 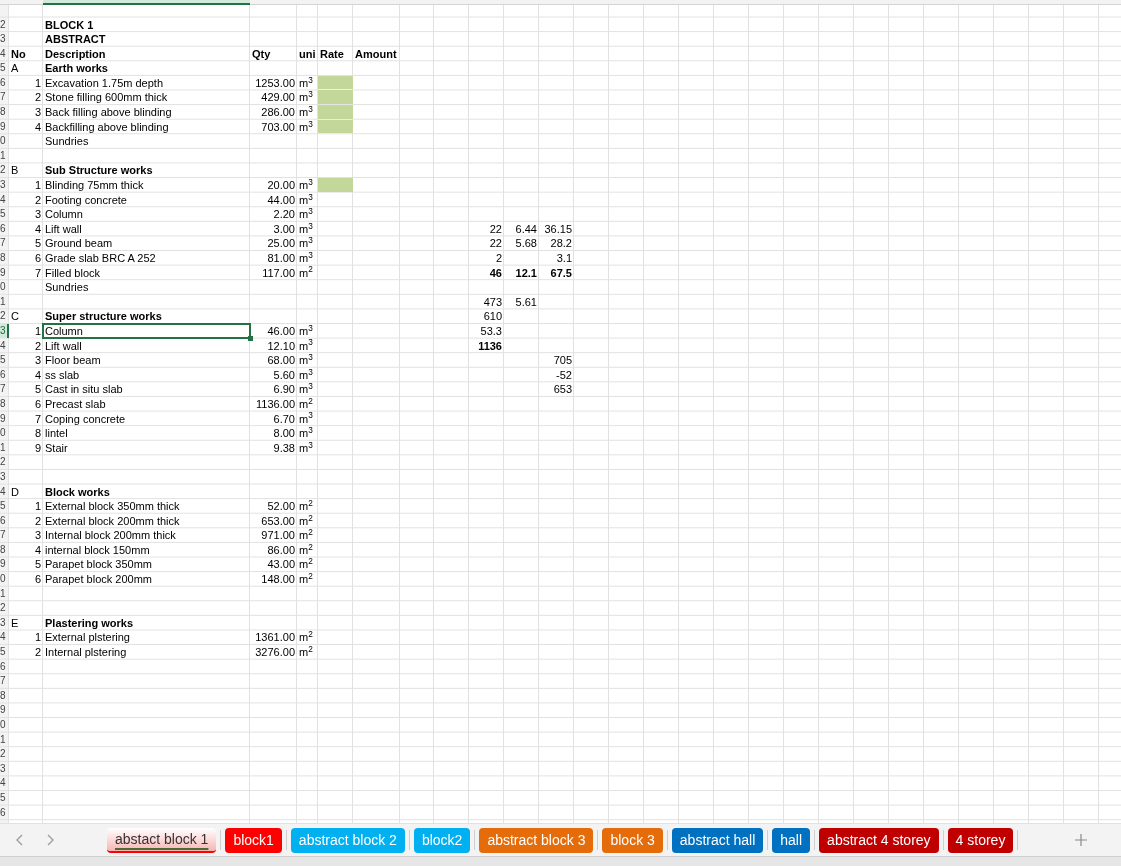 What do you see at coordinates (20, 840) in the screenshot?
I see `previous-sheet-icon` at bounding box center [20, 840].